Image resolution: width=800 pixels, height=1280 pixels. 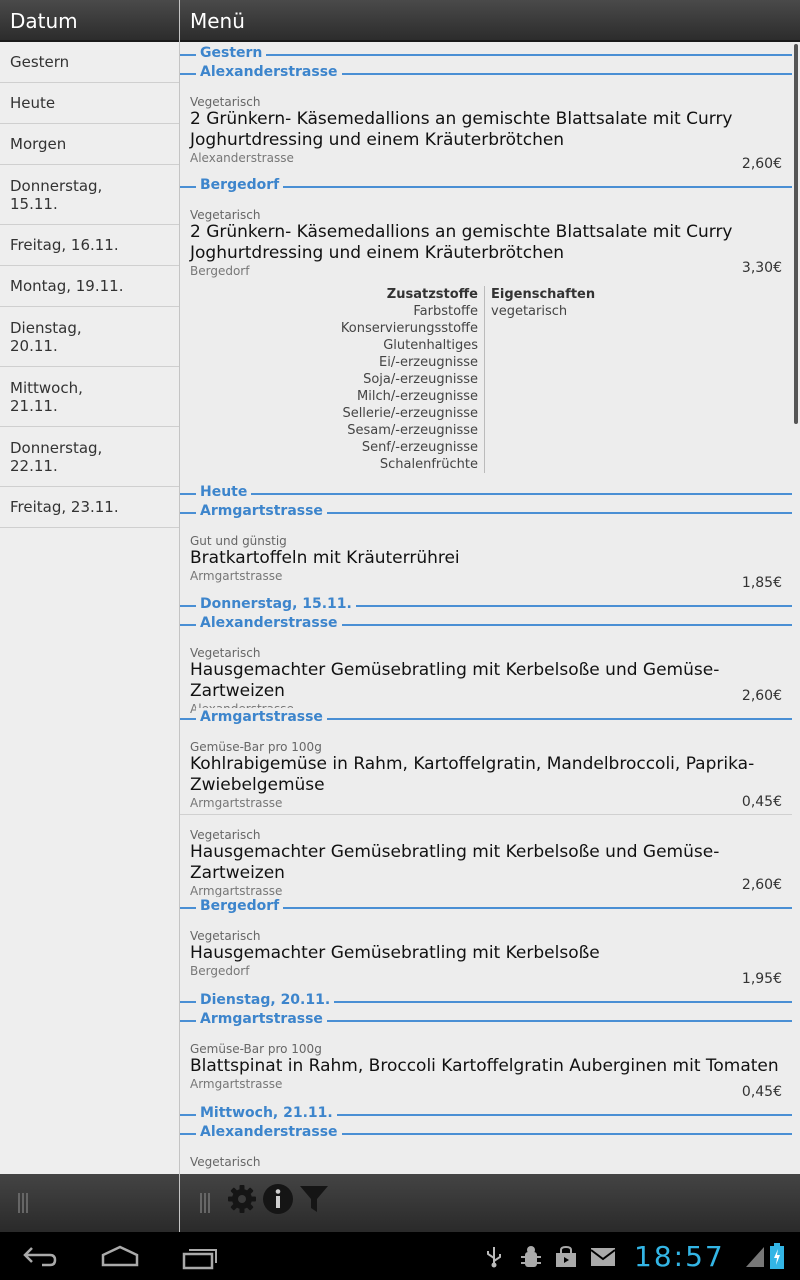 I want to click on debug-icon, so click(x=531, y=1259).